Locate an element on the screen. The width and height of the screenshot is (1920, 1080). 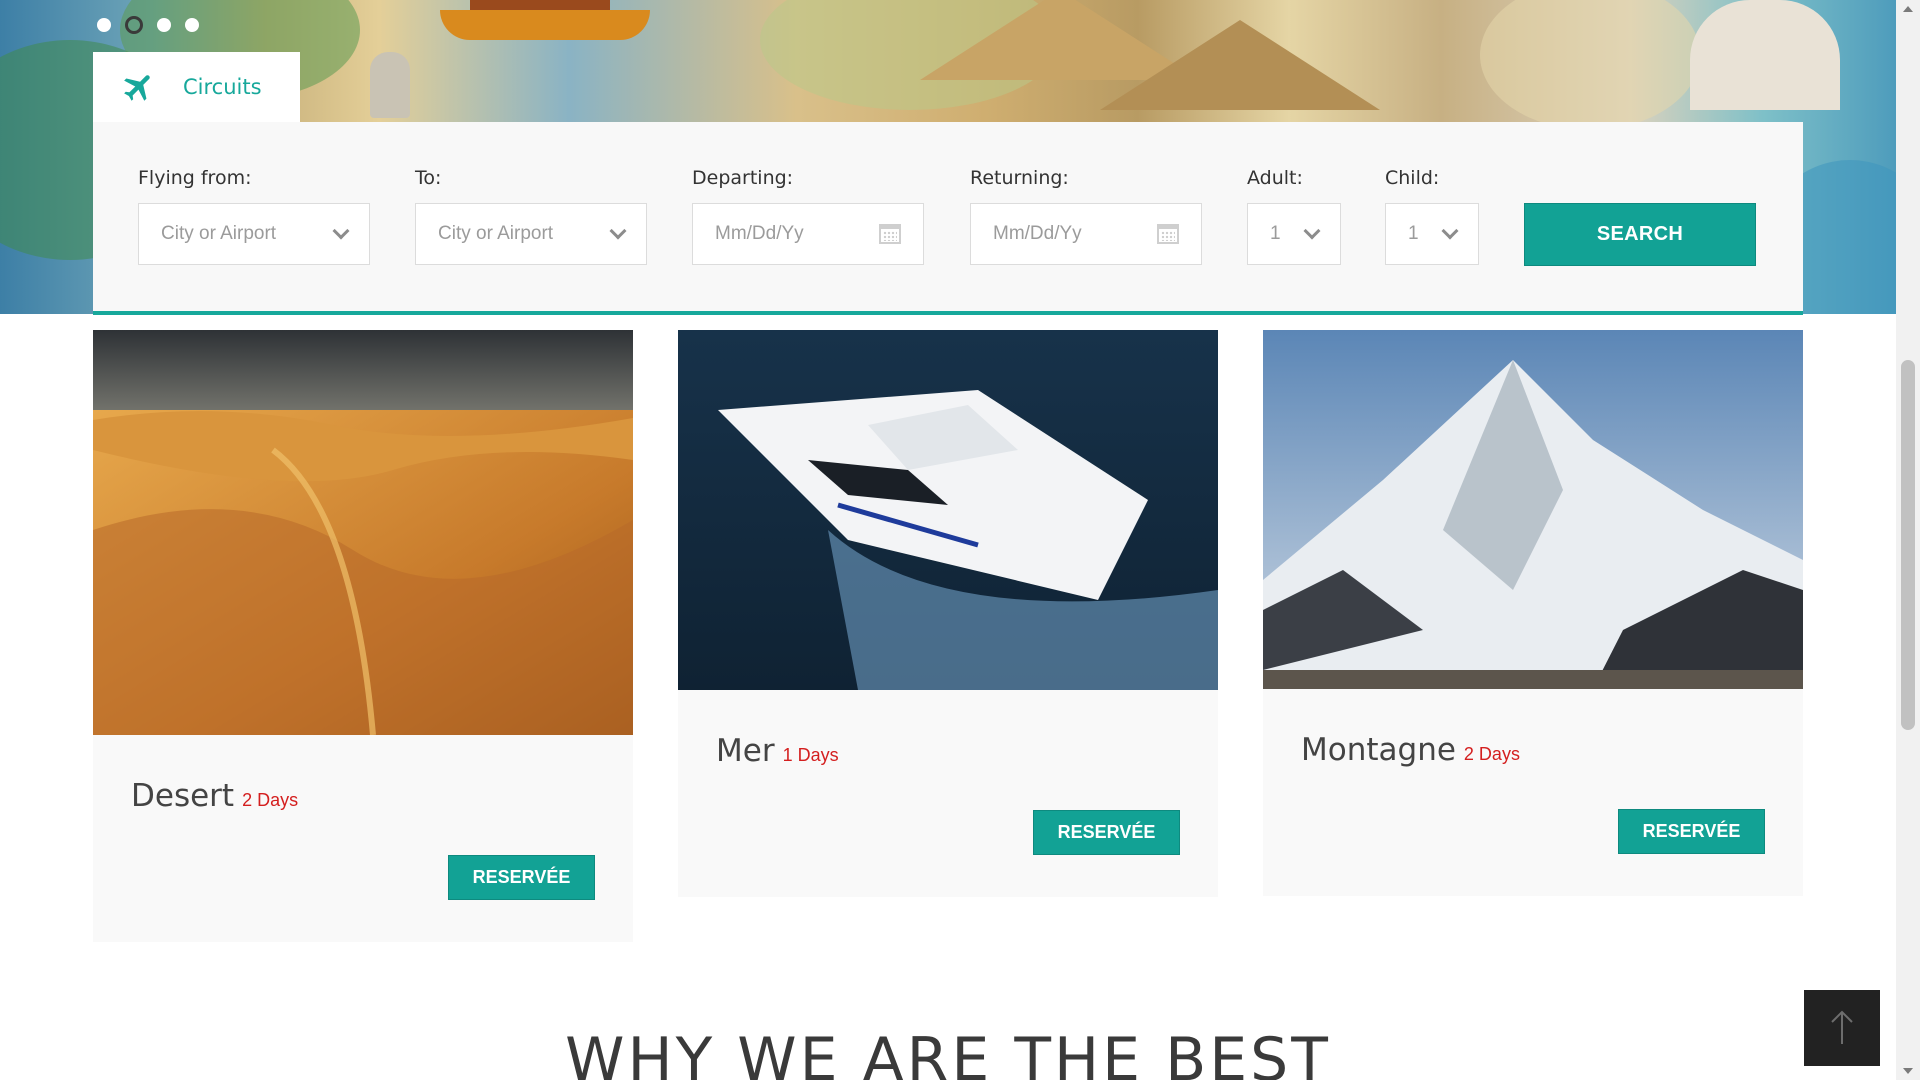
scrollbar is located at coordinates (1908, 540).